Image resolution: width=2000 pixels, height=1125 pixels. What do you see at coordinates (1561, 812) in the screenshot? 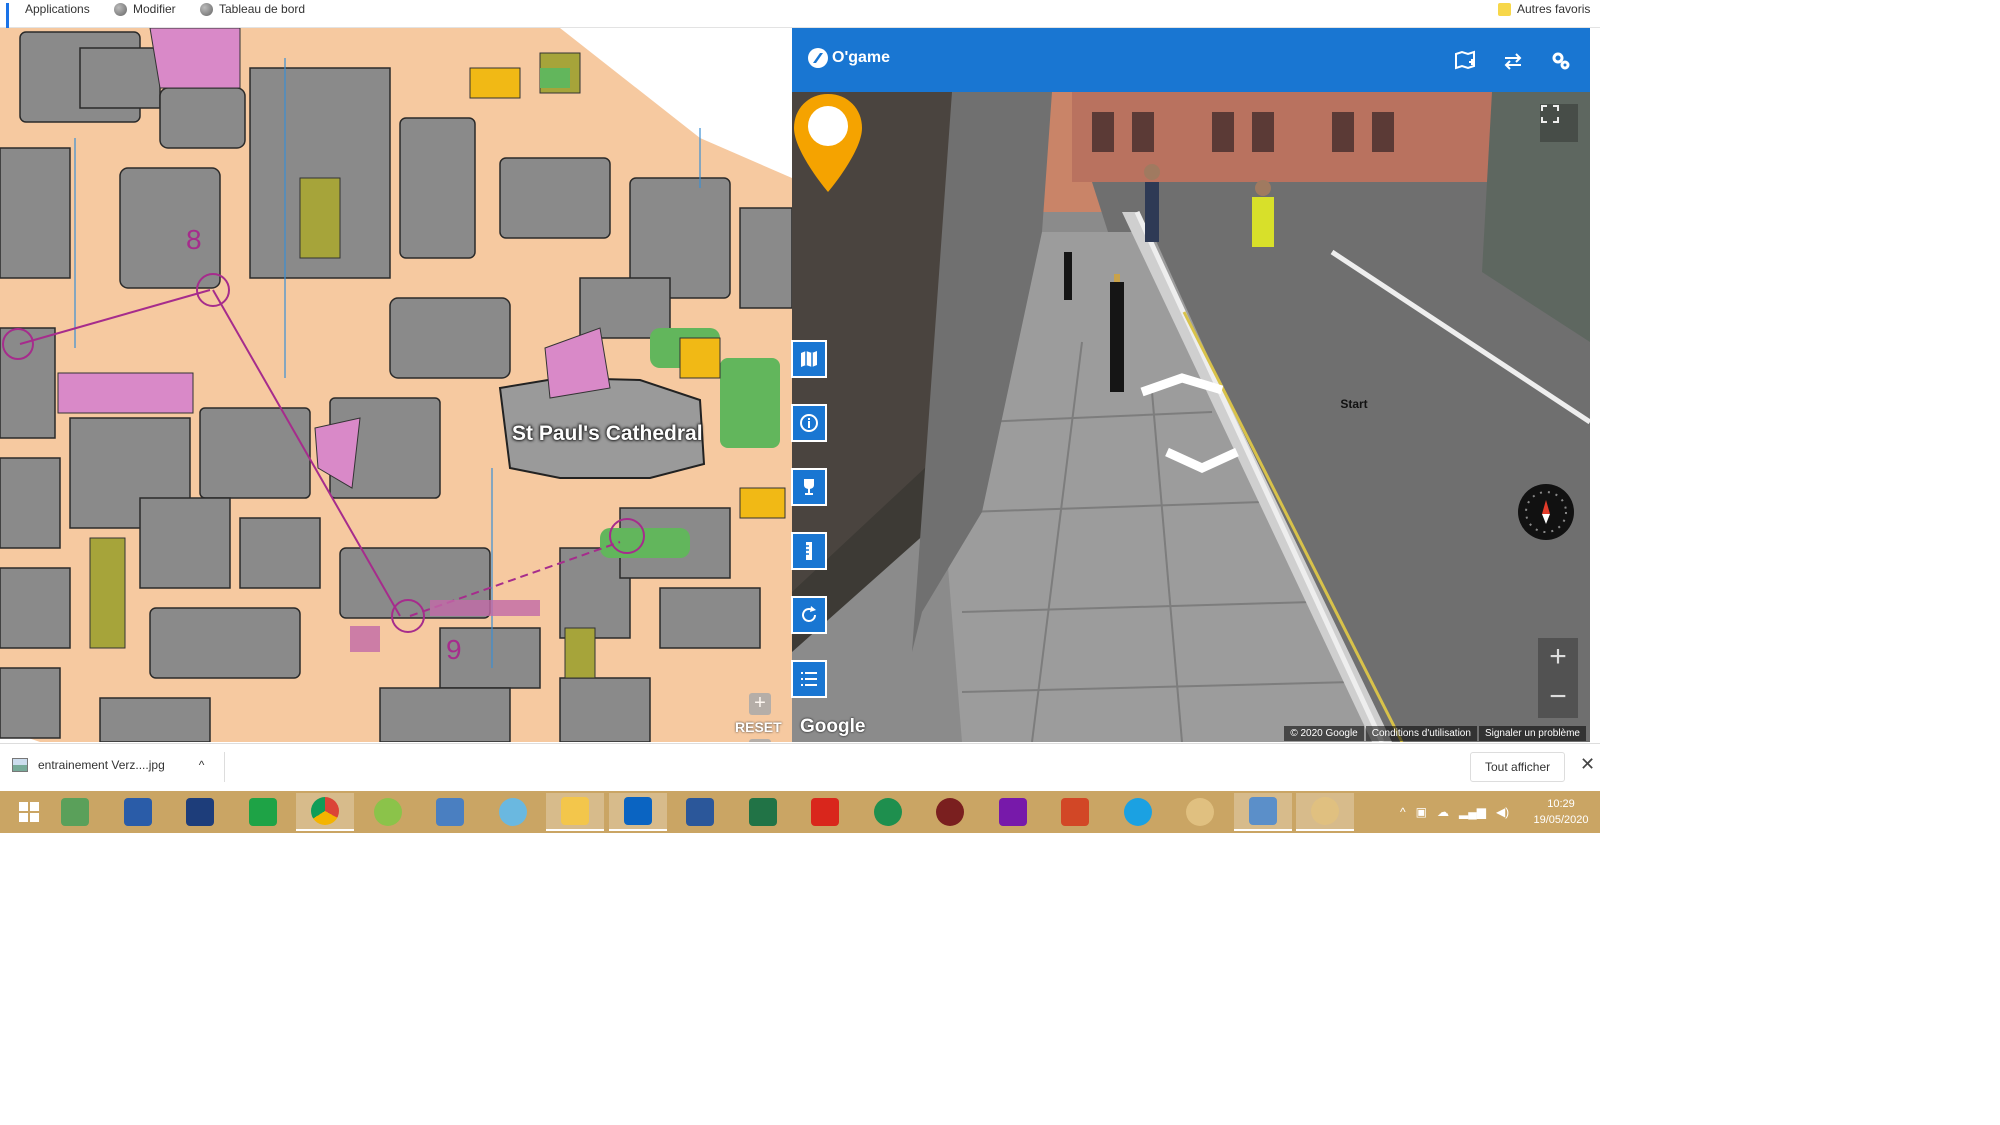
I see `clock: 10:29 19/05/2020` at bounding box center [1561, 812].